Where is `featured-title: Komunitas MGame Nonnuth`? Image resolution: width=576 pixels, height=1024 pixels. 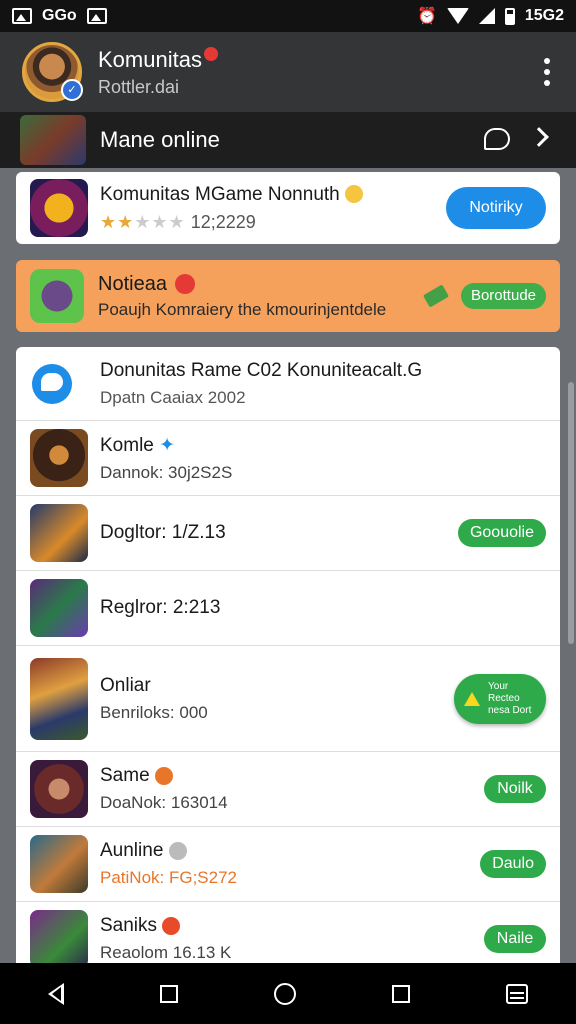
featured-title: Komunitas MGame Nonnuth is located at coordinates (220, 194).